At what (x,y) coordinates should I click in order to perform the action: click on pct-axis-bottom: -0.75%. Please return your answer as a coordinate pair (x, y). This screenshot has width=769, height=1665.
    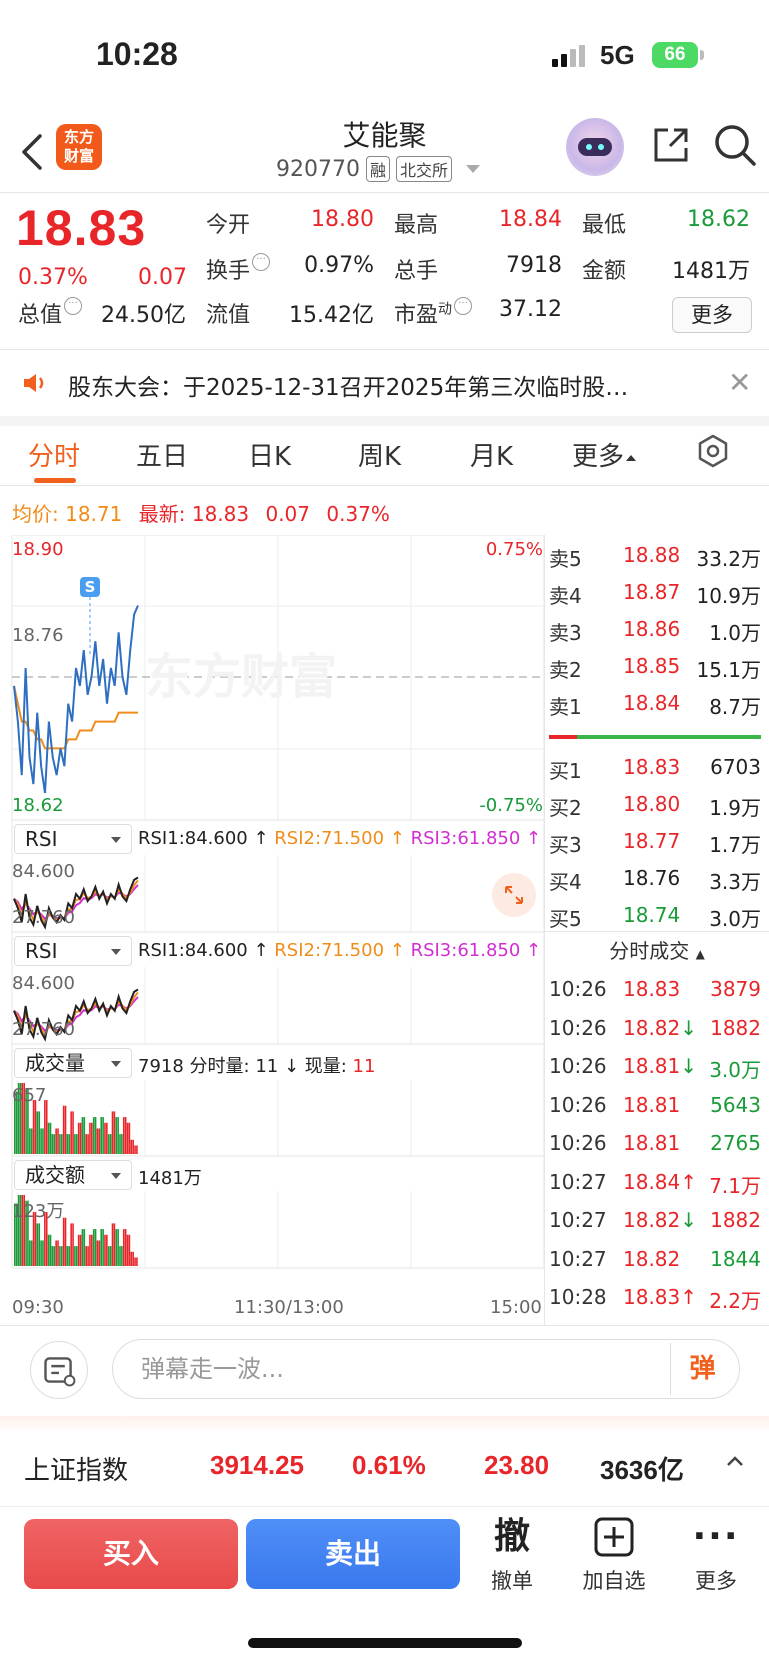
    Looking at the image, I should click on (511, 805).